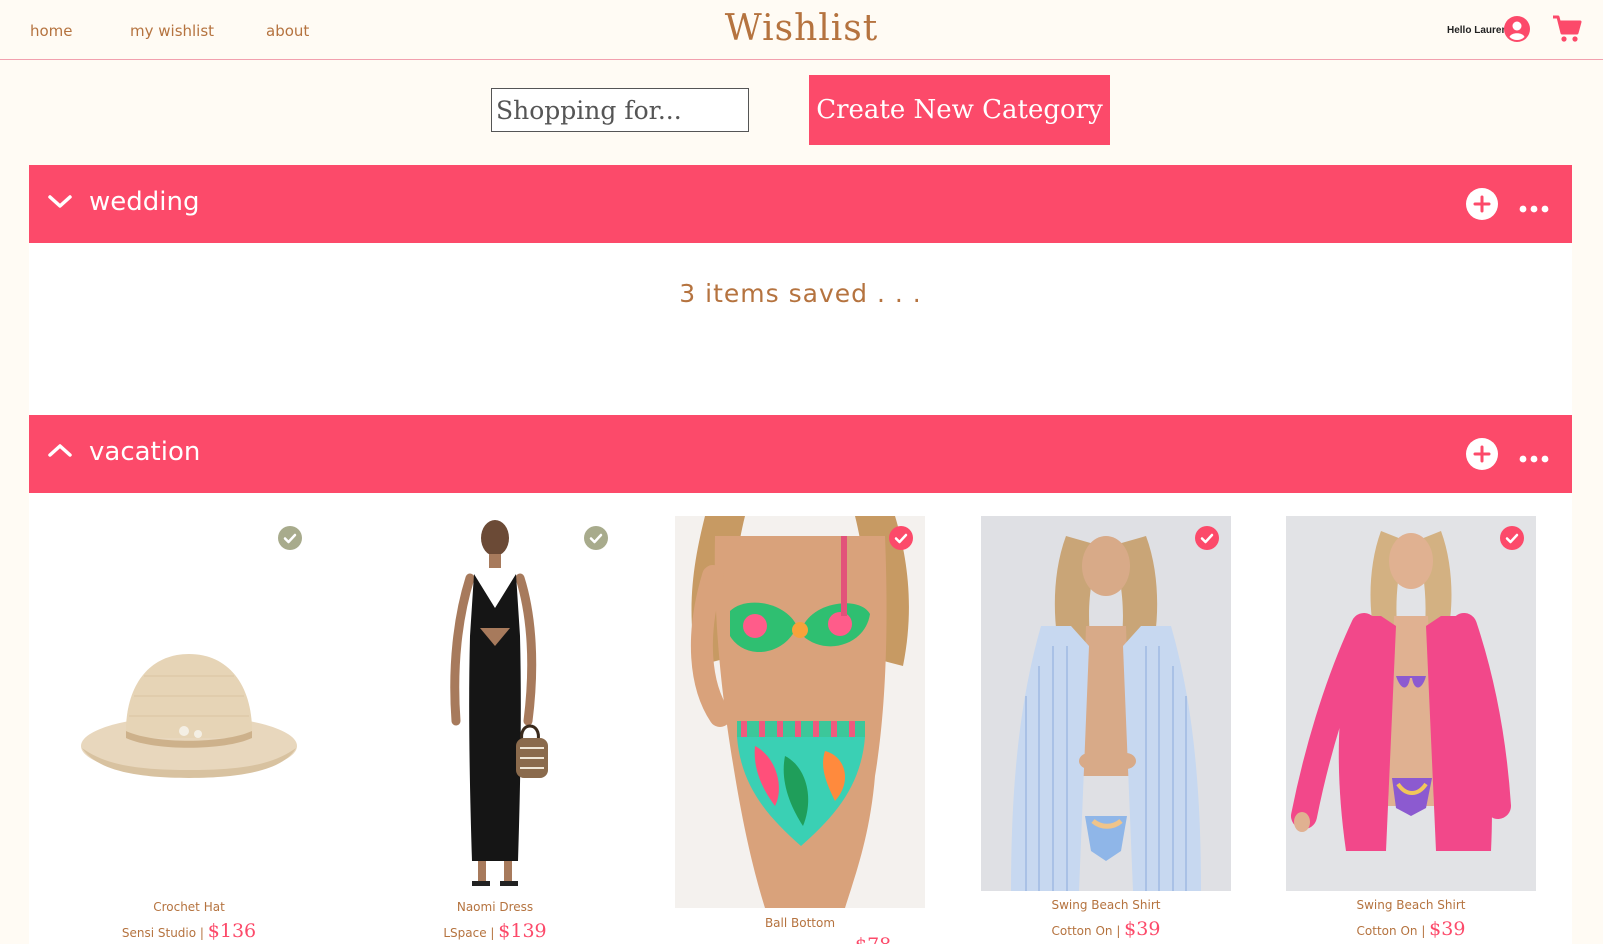 Image resolution: width=1603 pixels, height=944 pixels. I want to click on category-name: wedding, so click(144, 202).